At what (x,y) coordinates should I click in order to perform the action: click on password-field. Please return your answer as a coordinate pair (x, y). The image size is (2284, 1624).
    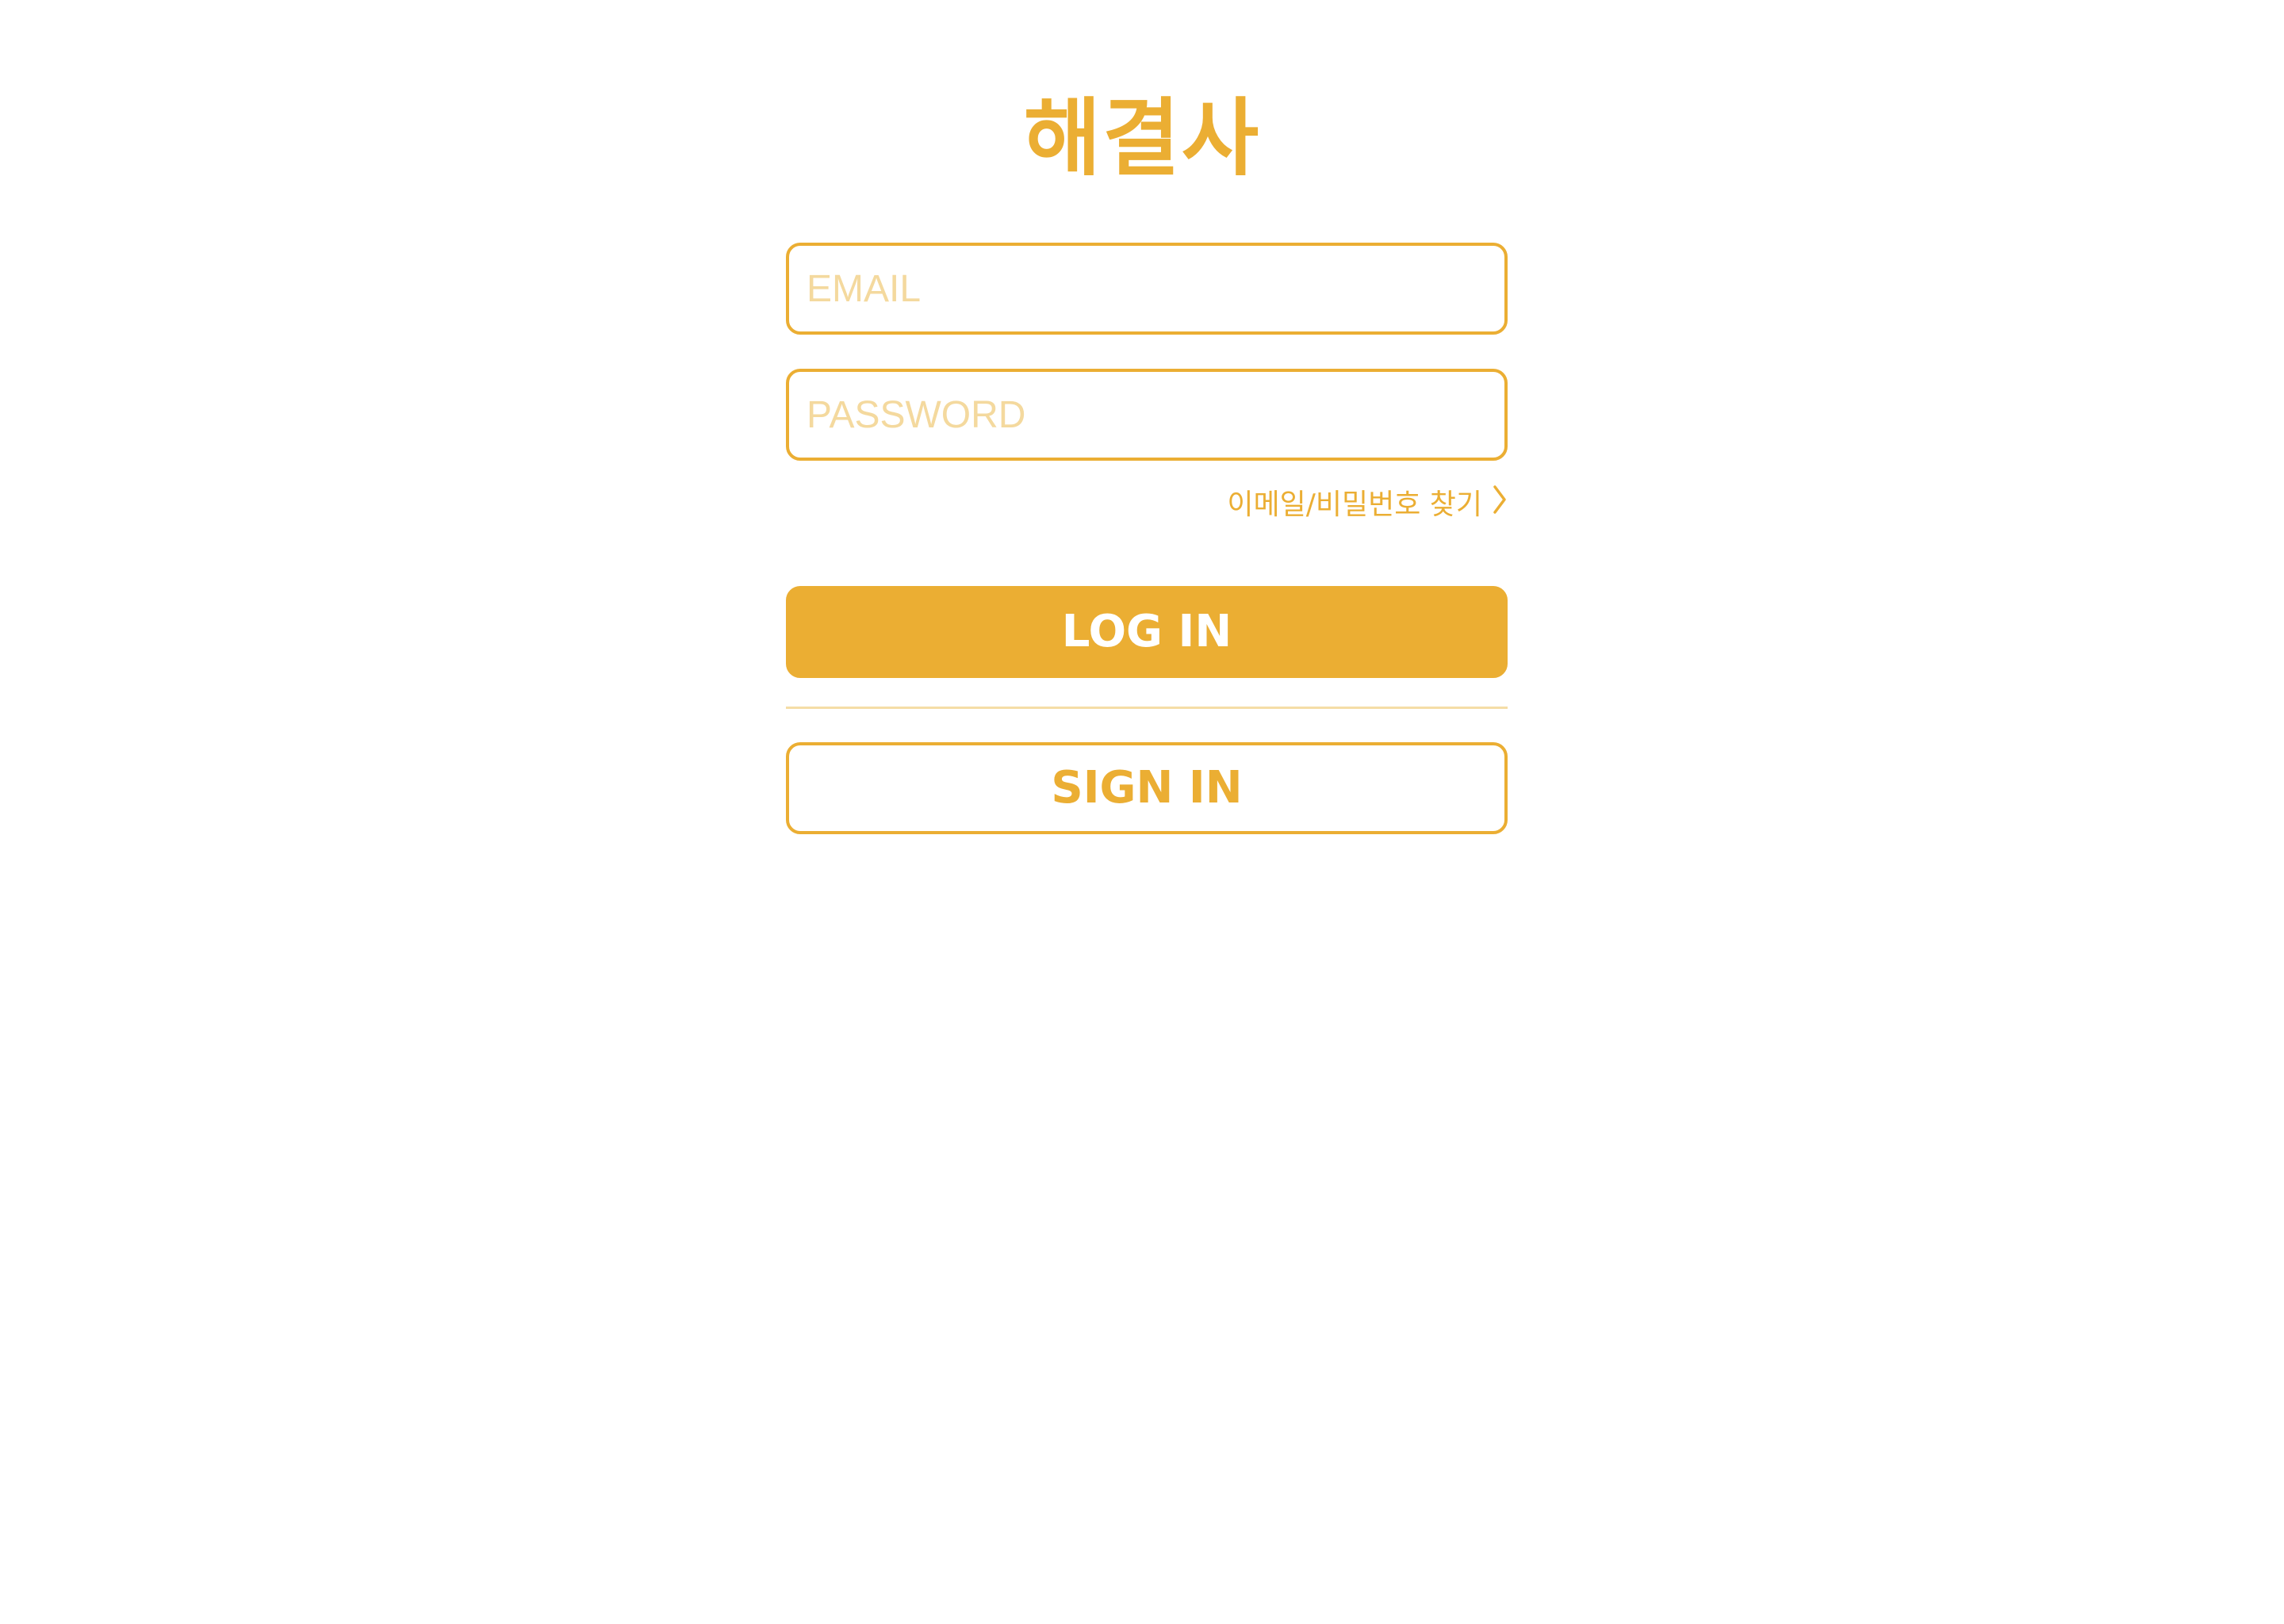
    Looking at the image, I should click on (1147, 415).